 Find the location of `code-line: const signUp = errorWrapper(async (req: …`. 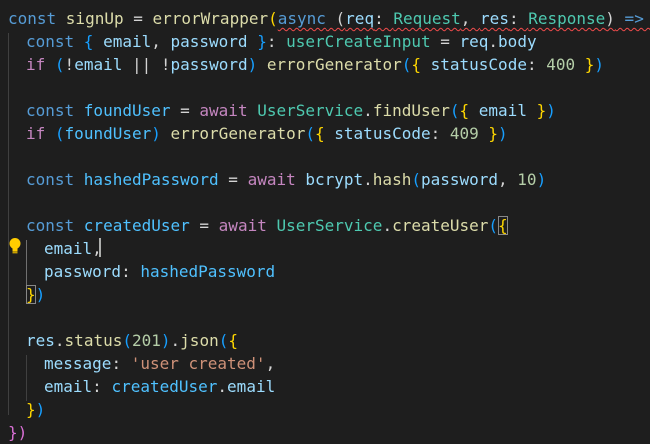

code-line: const signUp = errorWrapper(async (req: … is located at coordinates (329, 18).